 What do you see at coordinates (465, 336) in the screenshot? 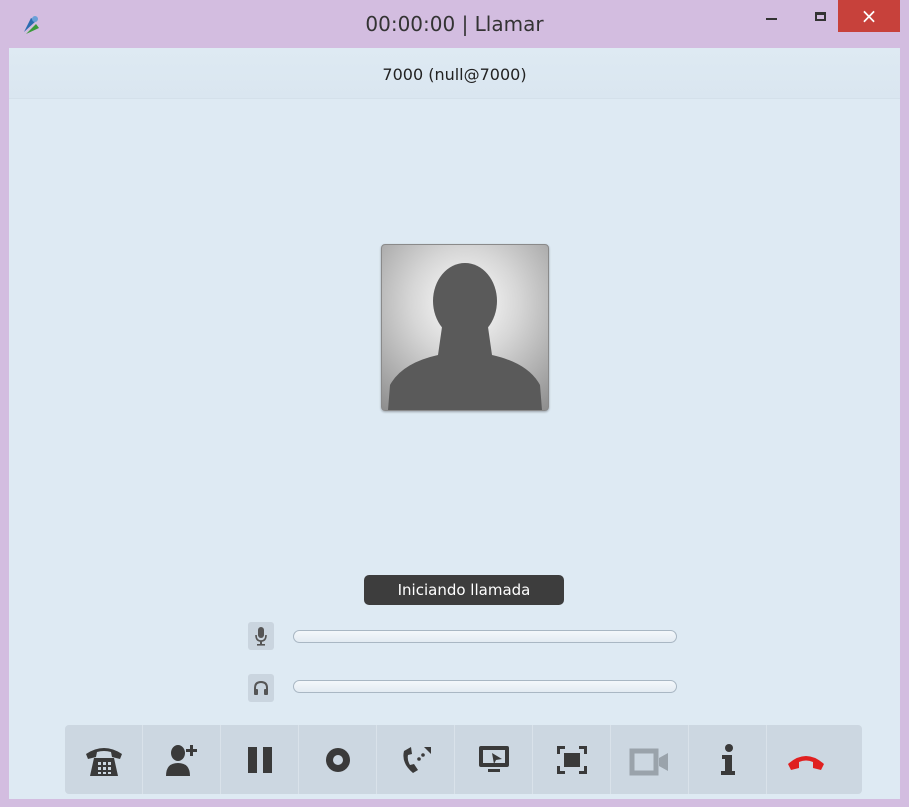
I see `person-silhouette-icon` at bounding box center [465, 336].